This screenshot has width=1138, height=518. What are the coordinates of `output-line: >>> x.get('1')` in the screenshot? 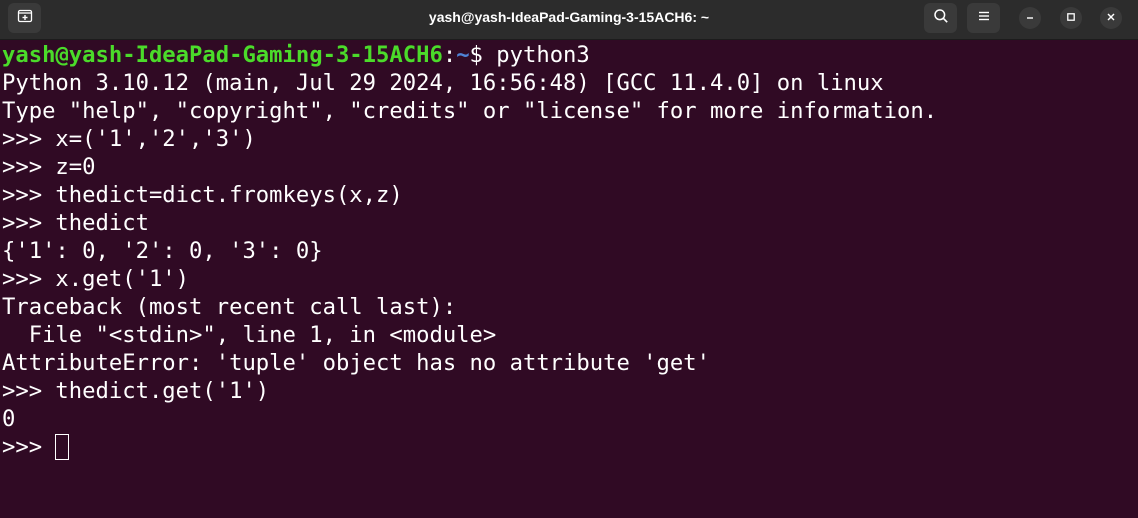 It's located at (96, 279).